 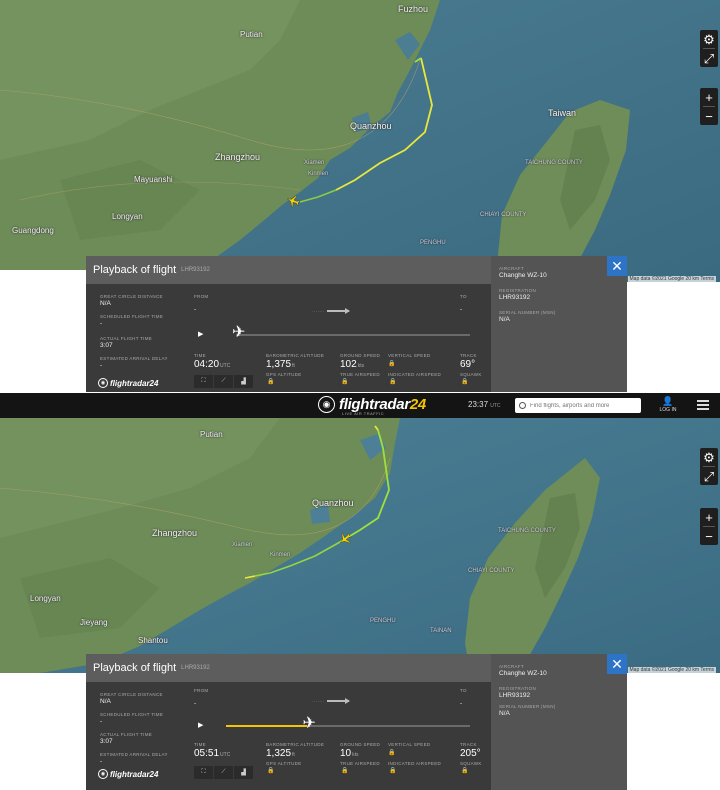 I want to click on route-arrow: ·······, so click(x=331, y=701).